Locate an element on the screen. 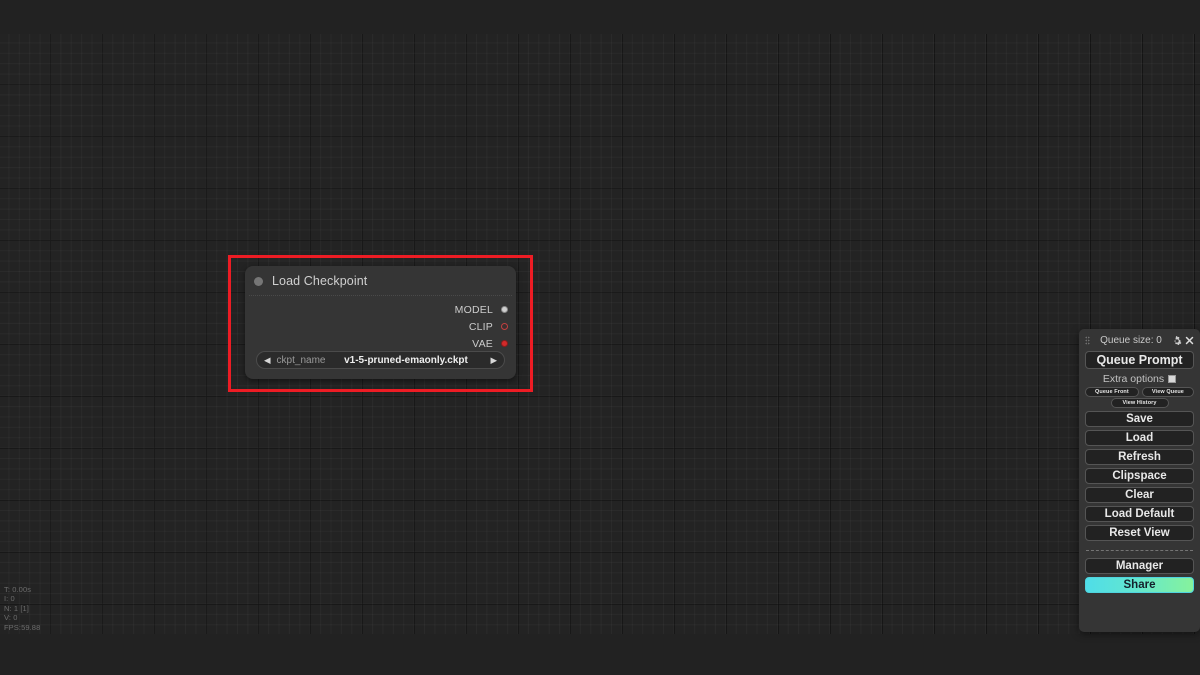  widget-ckpt-name: ◀ ckpt_name v1-5-pruned-emaonly.ckpt ▶ is located at coordinates (380, 360).